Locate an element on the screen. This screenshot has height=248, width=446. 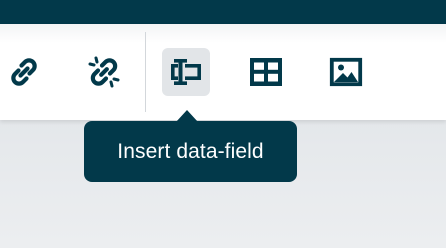
tooltip-text: Insert data-field is located at coordinates (190, 151).